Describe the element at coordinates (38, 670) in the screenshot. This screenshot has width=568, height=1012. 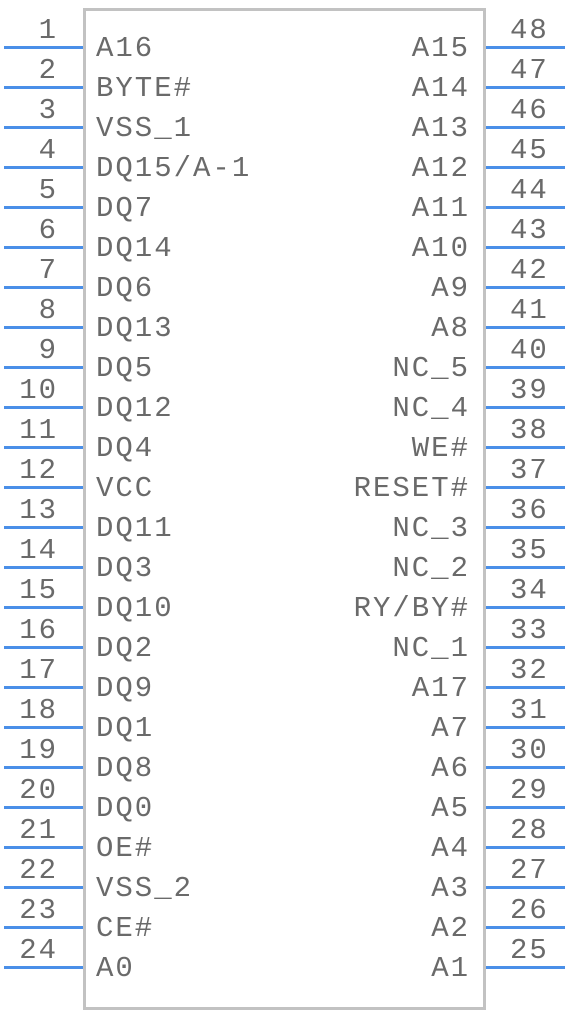
I see `pin-number-17: 17` at that location.